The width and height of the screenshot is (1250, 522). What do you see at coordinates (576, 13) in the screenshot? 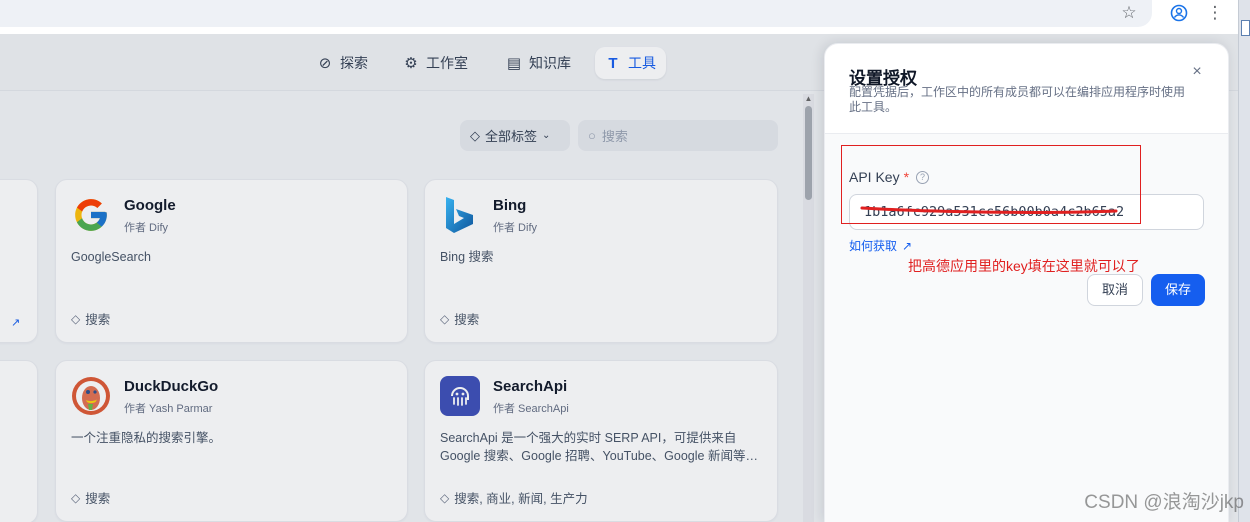
I see `address-bar` at bounding box center [576, 13].